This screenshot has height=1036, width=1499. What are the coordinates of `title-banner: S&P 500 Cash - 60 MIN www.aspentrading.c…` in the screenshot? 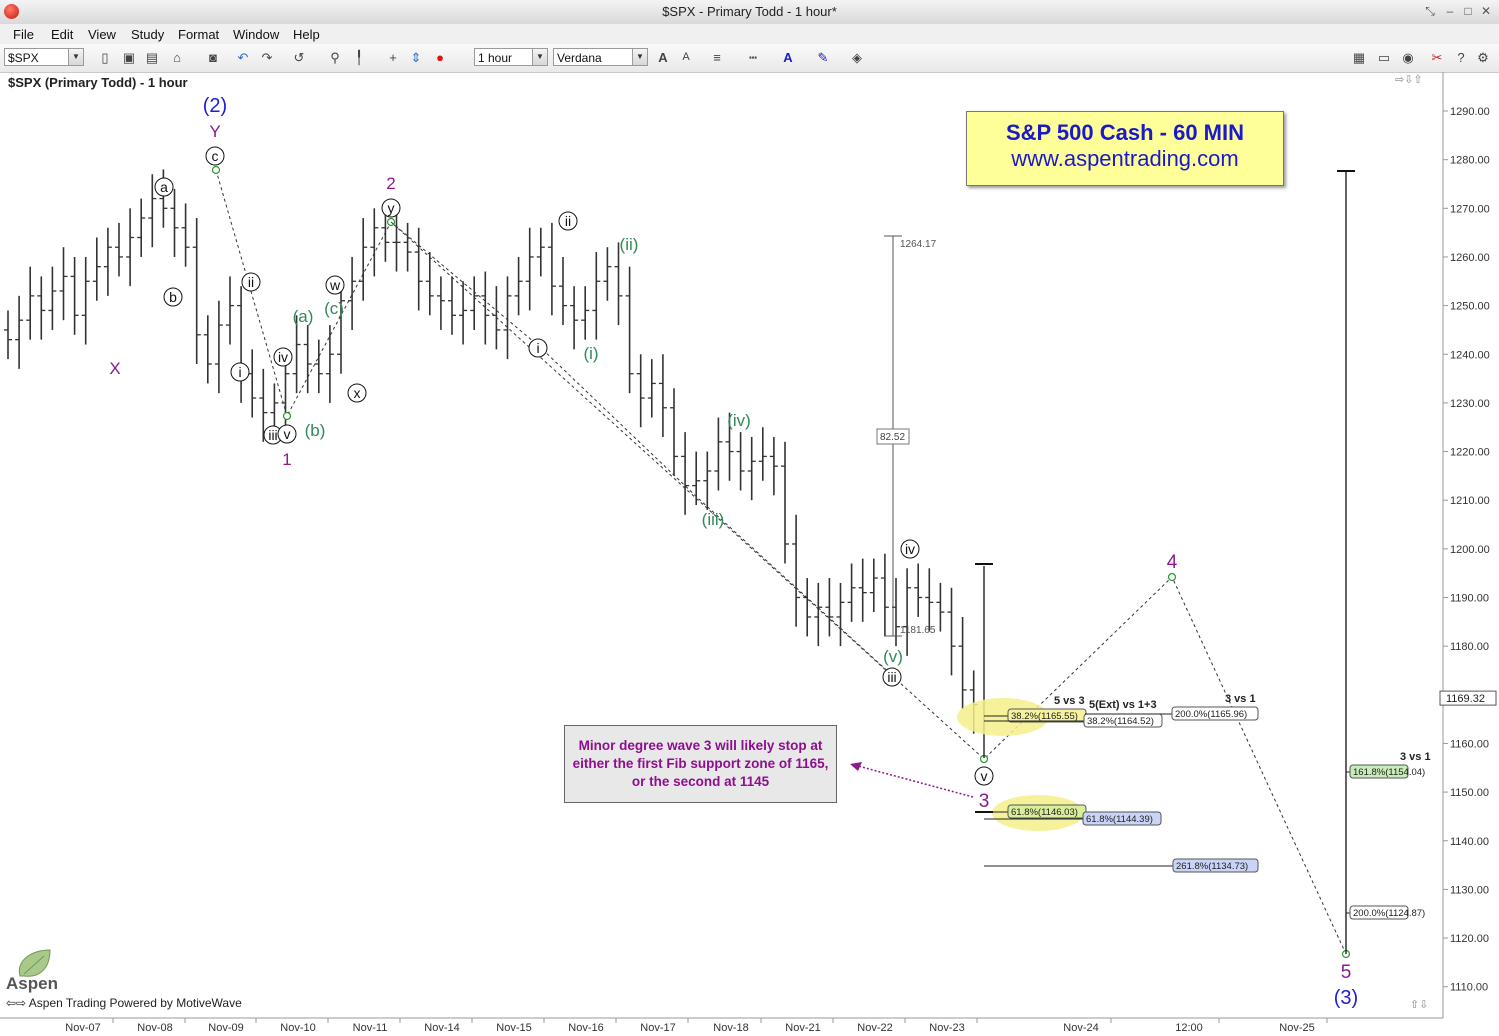 It's located at (1125, 148).